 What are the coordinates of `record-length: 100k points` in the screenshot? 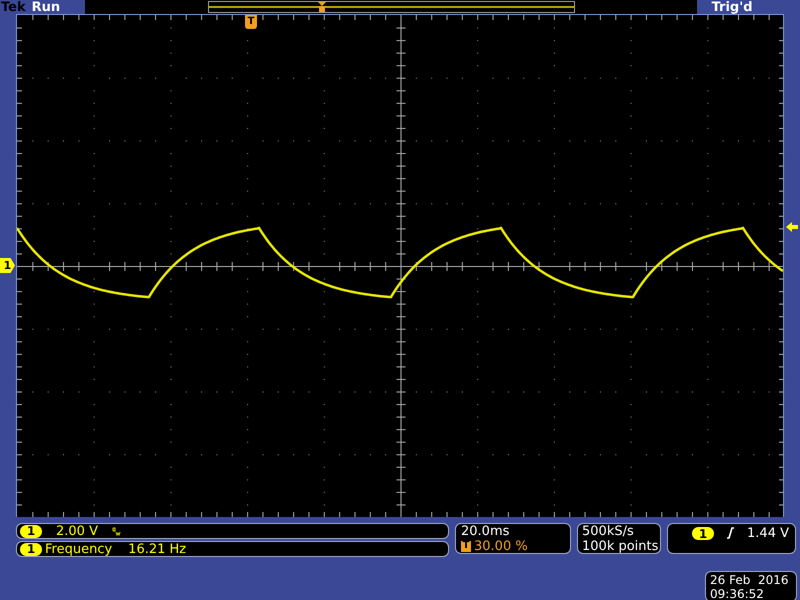 It's located at (619, 546).